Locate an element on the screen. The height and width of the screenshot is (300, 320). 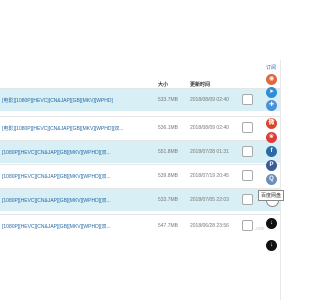
download-arrow-icon-dark: ↓ is located at coordinates (271, 223).